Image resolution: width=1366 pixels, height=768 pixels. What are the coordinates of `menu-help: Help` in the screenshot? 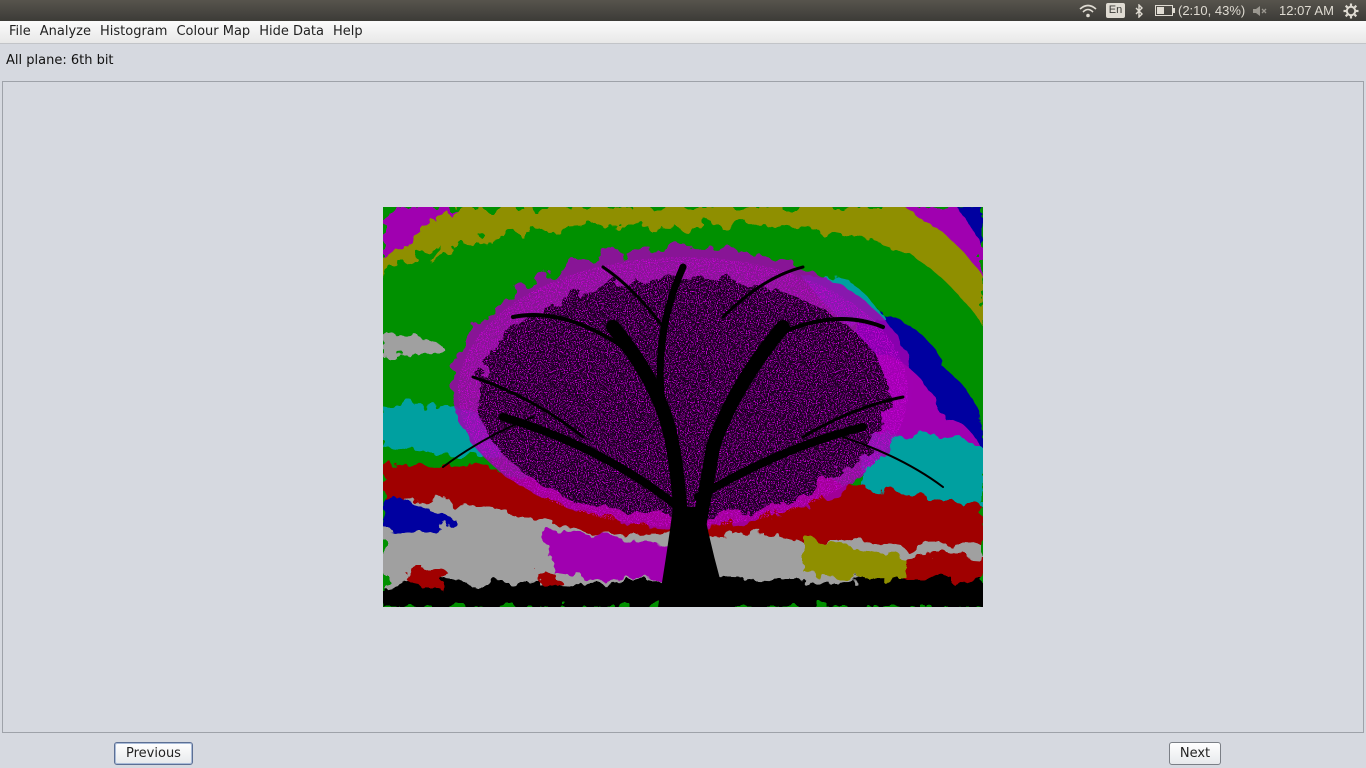 It's located at (347, 32).